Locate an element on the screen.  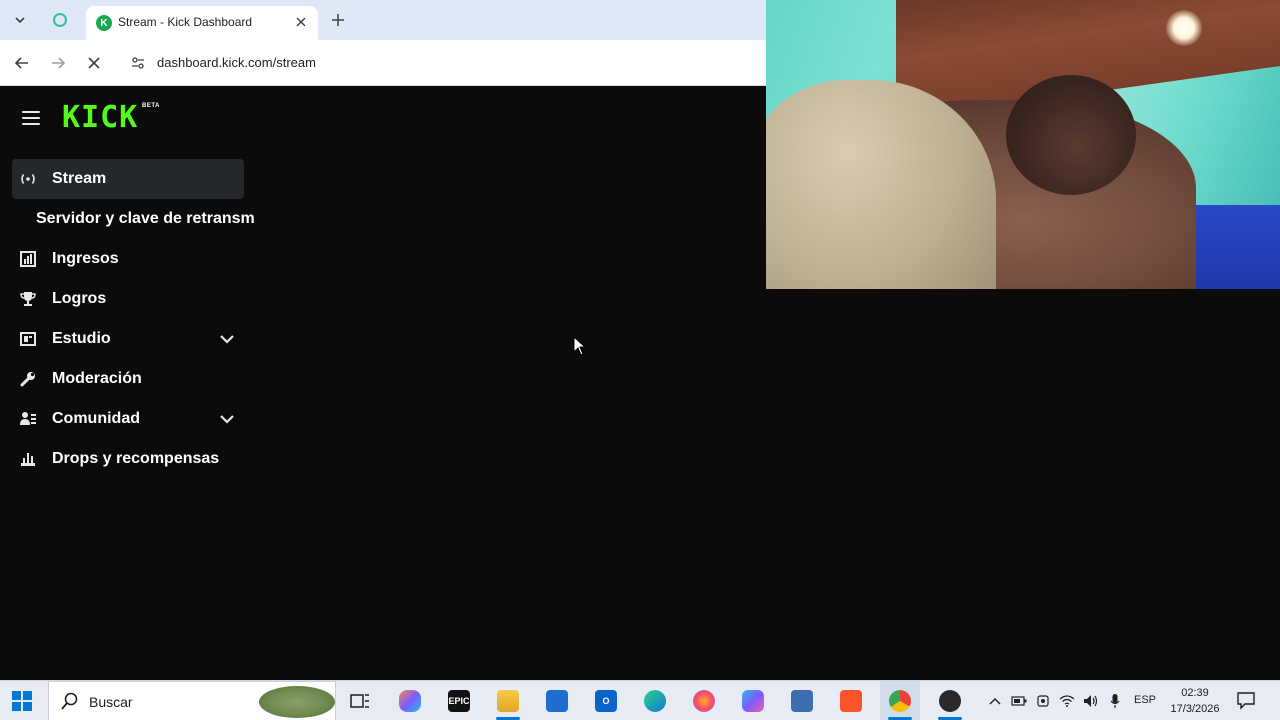
chart-icon is located at coordinates (28, 259).